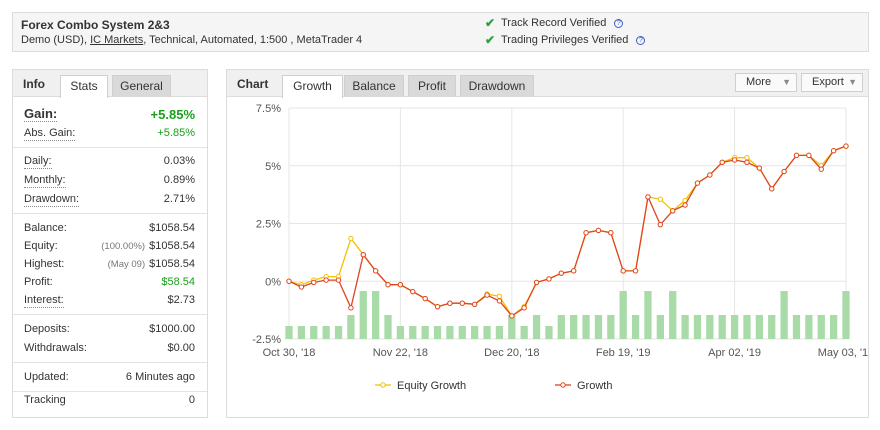  I want to click on export-dropdown: Export ▼, so click(832, 82).